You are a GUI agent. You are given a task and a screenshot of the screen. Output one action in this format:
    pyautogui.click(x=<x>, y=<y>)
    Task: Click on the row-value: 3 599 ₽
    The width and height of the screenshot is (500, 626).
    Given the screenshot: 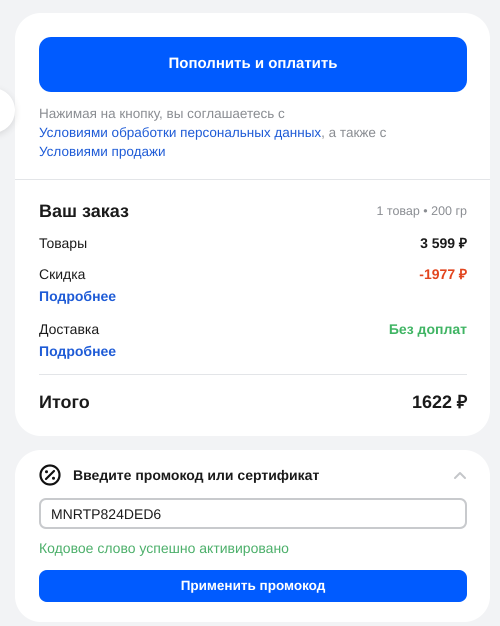 What is the action you would take?
    pyautogui.click(x=443, y=243)
    